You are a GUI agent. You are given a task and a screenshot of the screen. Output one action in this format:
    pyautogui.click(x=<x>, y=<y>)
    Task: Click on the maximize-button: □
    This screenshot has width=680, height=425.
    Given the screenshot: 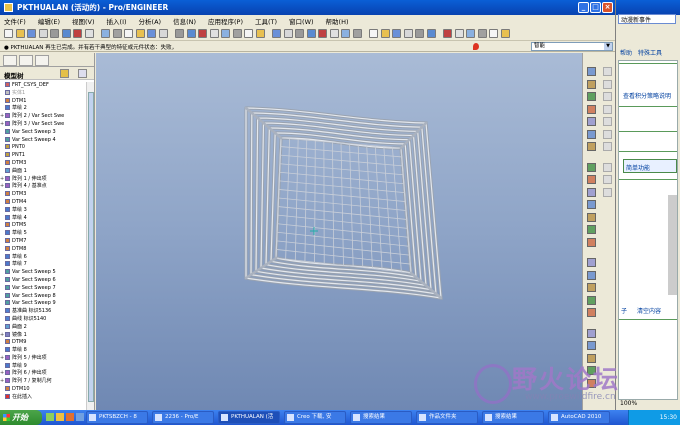 What is the action you would take?
    pyautogui.click(x=595, y=7)
    